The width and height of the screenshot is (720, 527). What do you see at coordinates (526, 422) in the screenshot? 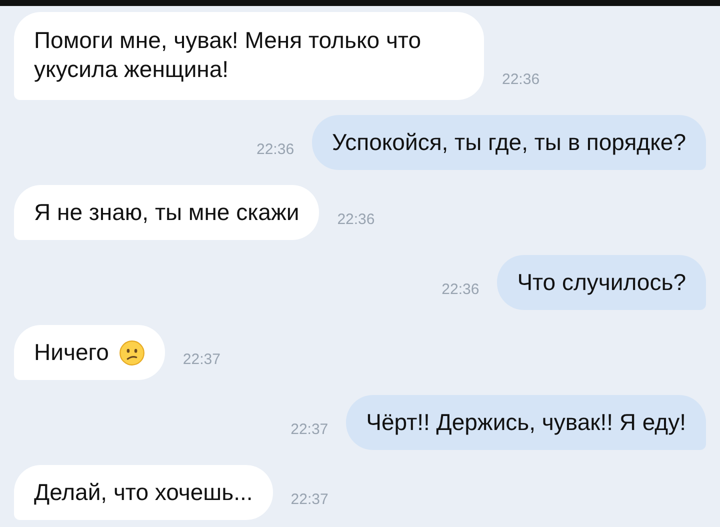
I see `message-text: Чёрт!! Держись, чувак!! Я еду!` at bounding box center [526, 422].